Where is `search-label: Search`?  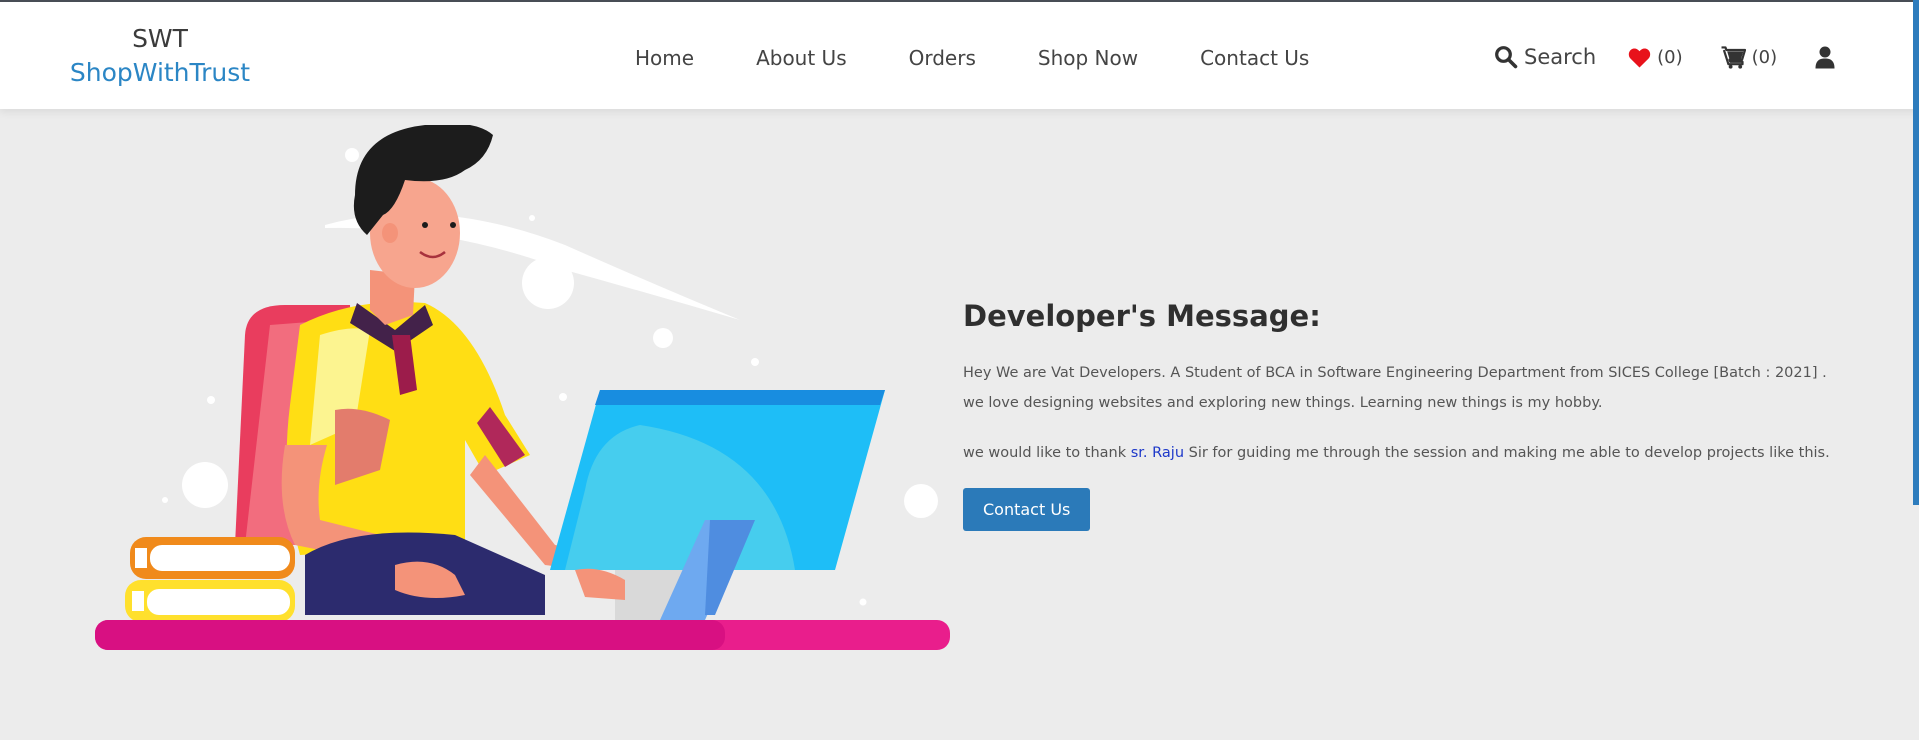
search-label: Search is located at coordinates (1560, 57).